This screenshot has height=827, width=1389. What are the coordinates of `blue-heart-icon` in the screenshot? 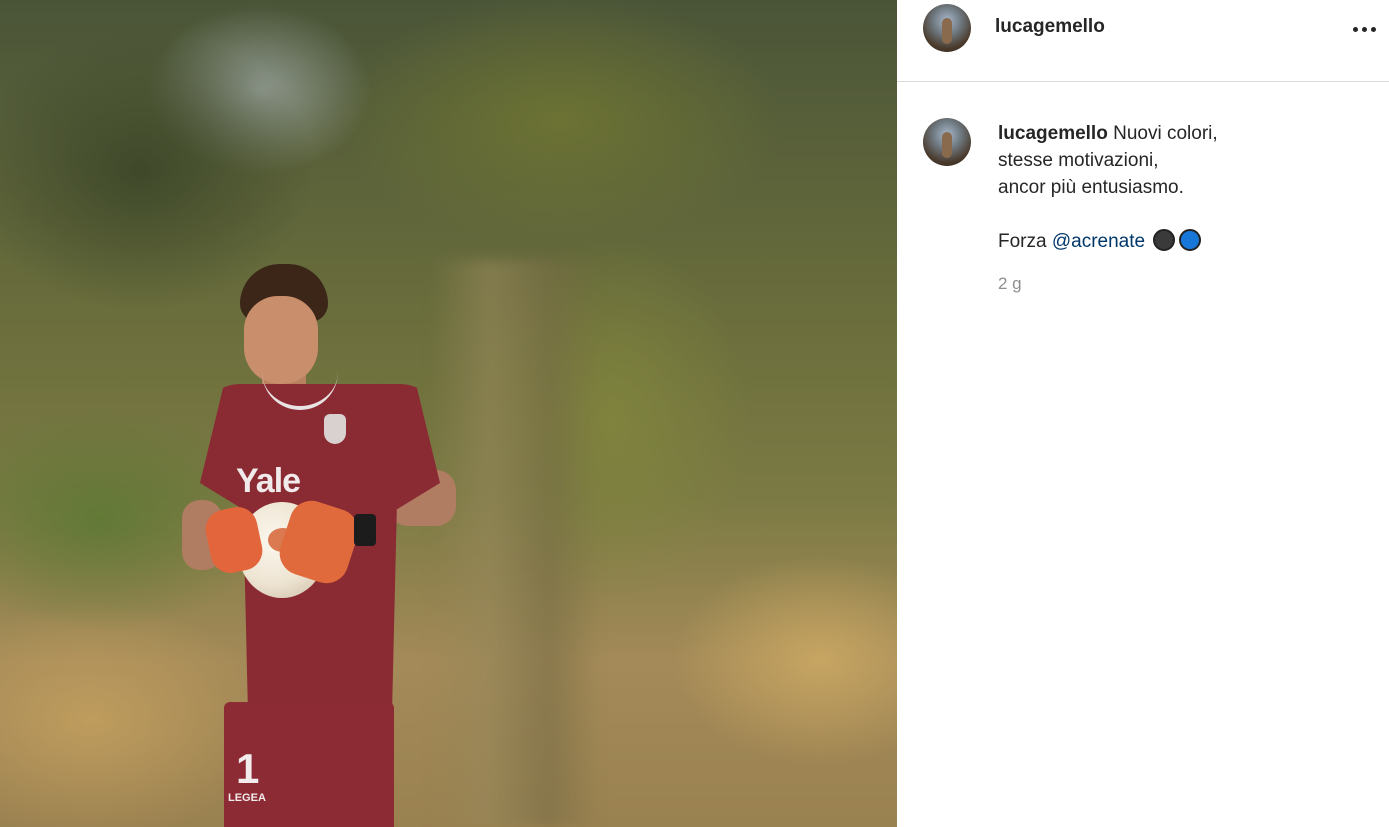 It's located at (1190, 240).